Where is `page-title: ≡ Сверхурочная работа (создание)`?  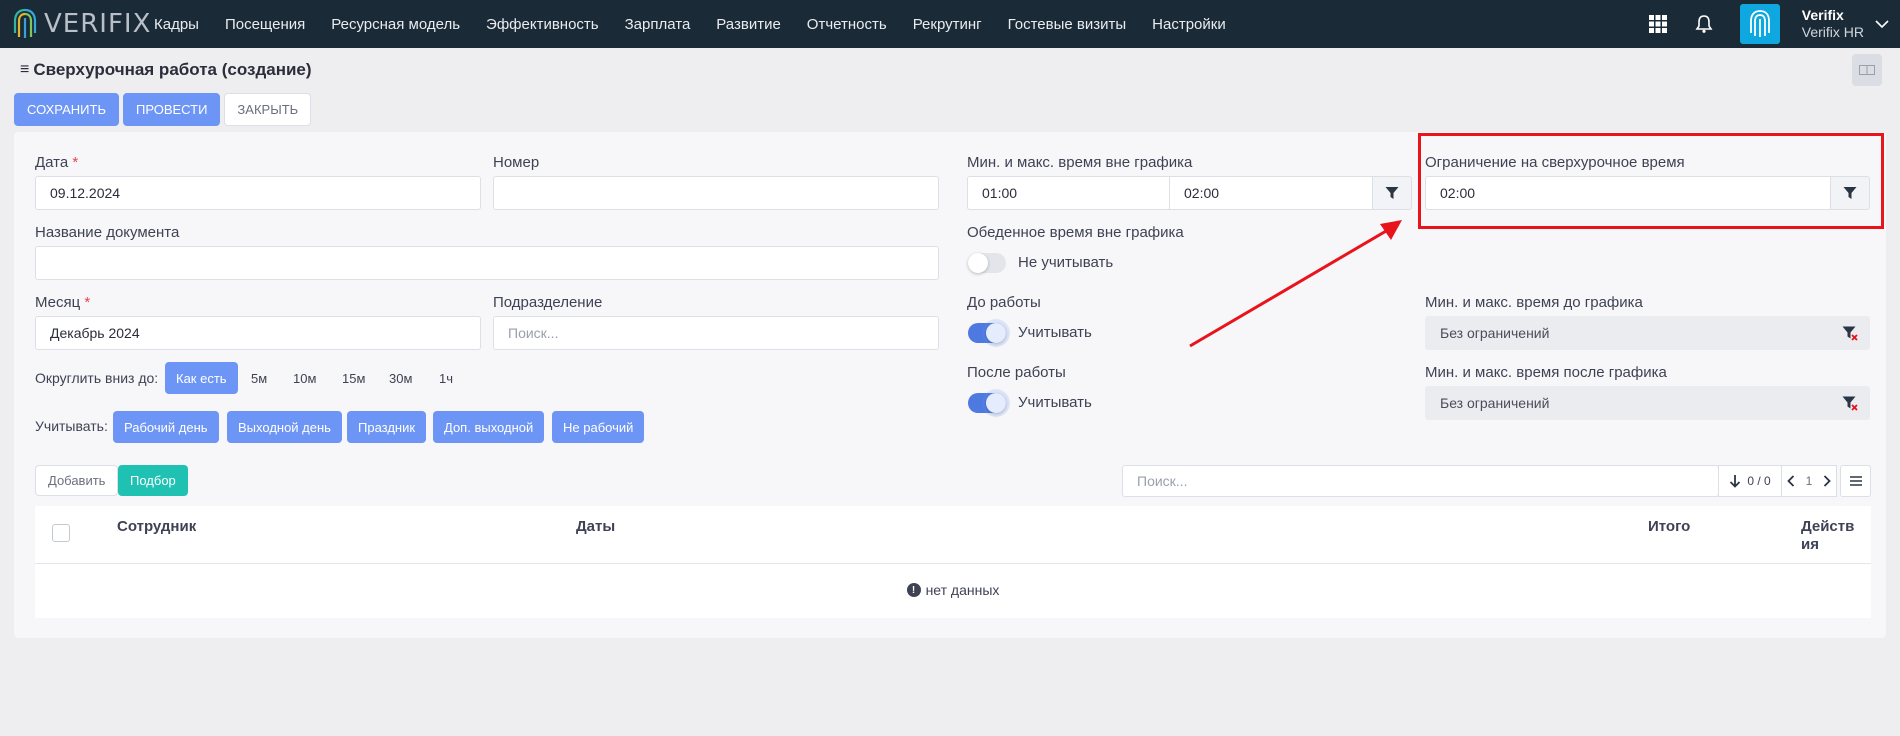
page-title: ≡ Сверхурочная работа (создание) is located at coordinates (166, 70).